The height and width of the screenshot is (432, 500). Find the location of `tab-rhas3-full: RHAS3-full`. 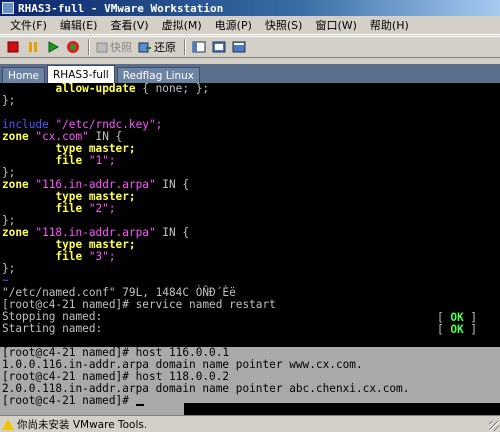

tab-rhas3-full: RHAS3-full is located at coordinates (81, 74).